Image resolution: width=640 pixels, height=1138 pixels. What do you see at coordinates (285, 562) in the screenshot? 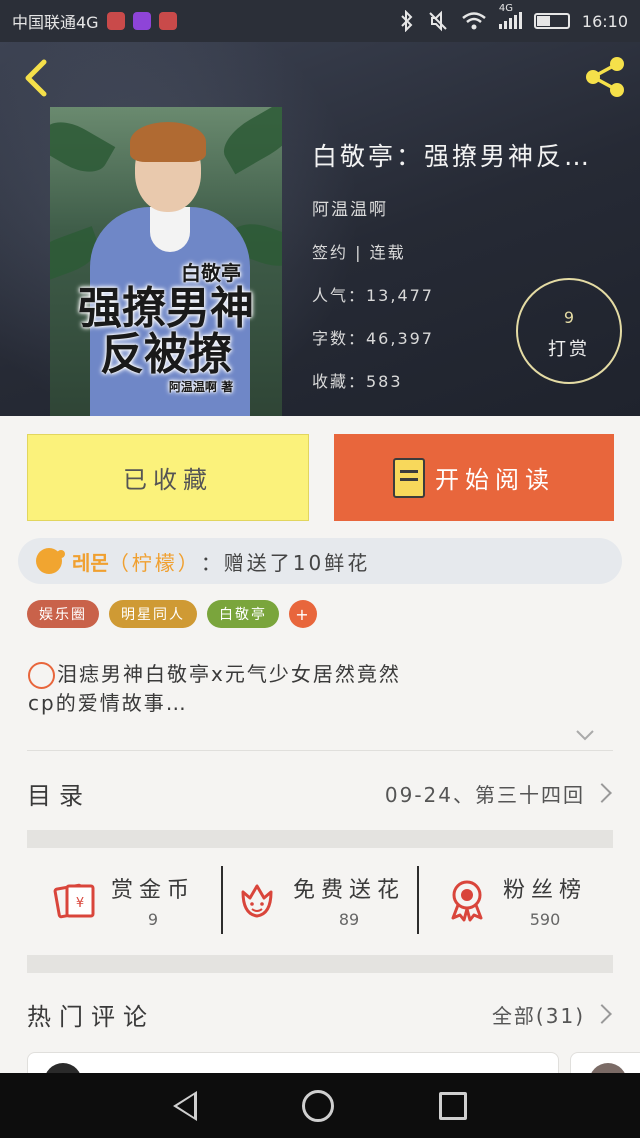
I see `gift-message: ：赠送了10鲜花` at bounding box center [285, 562].